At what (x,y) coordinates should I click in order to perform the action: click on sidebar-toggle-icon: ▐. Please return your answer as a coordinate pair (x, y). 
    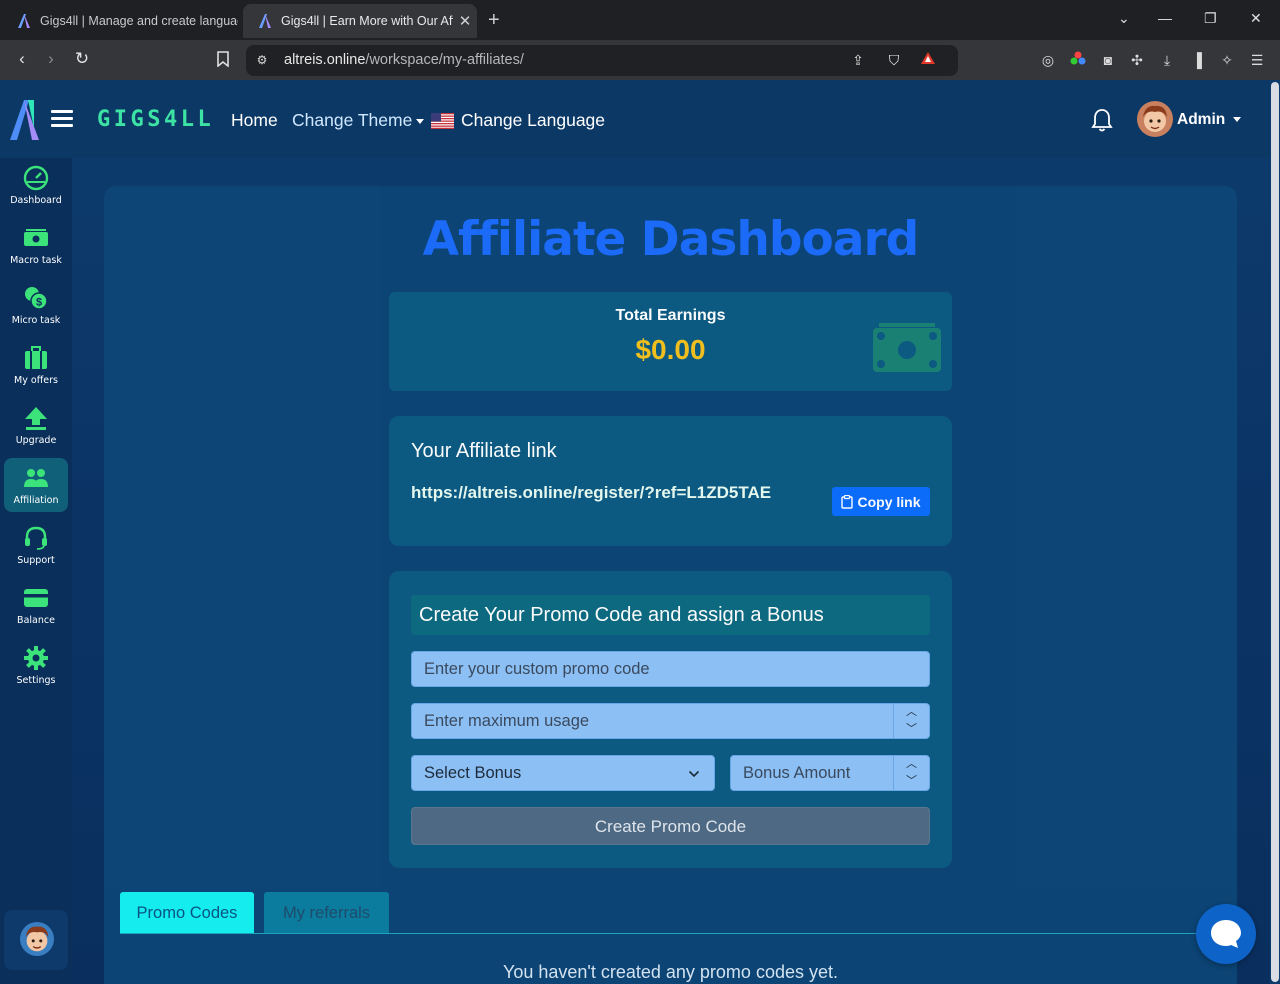
    Looking at the image, I should click on (1197, 60).